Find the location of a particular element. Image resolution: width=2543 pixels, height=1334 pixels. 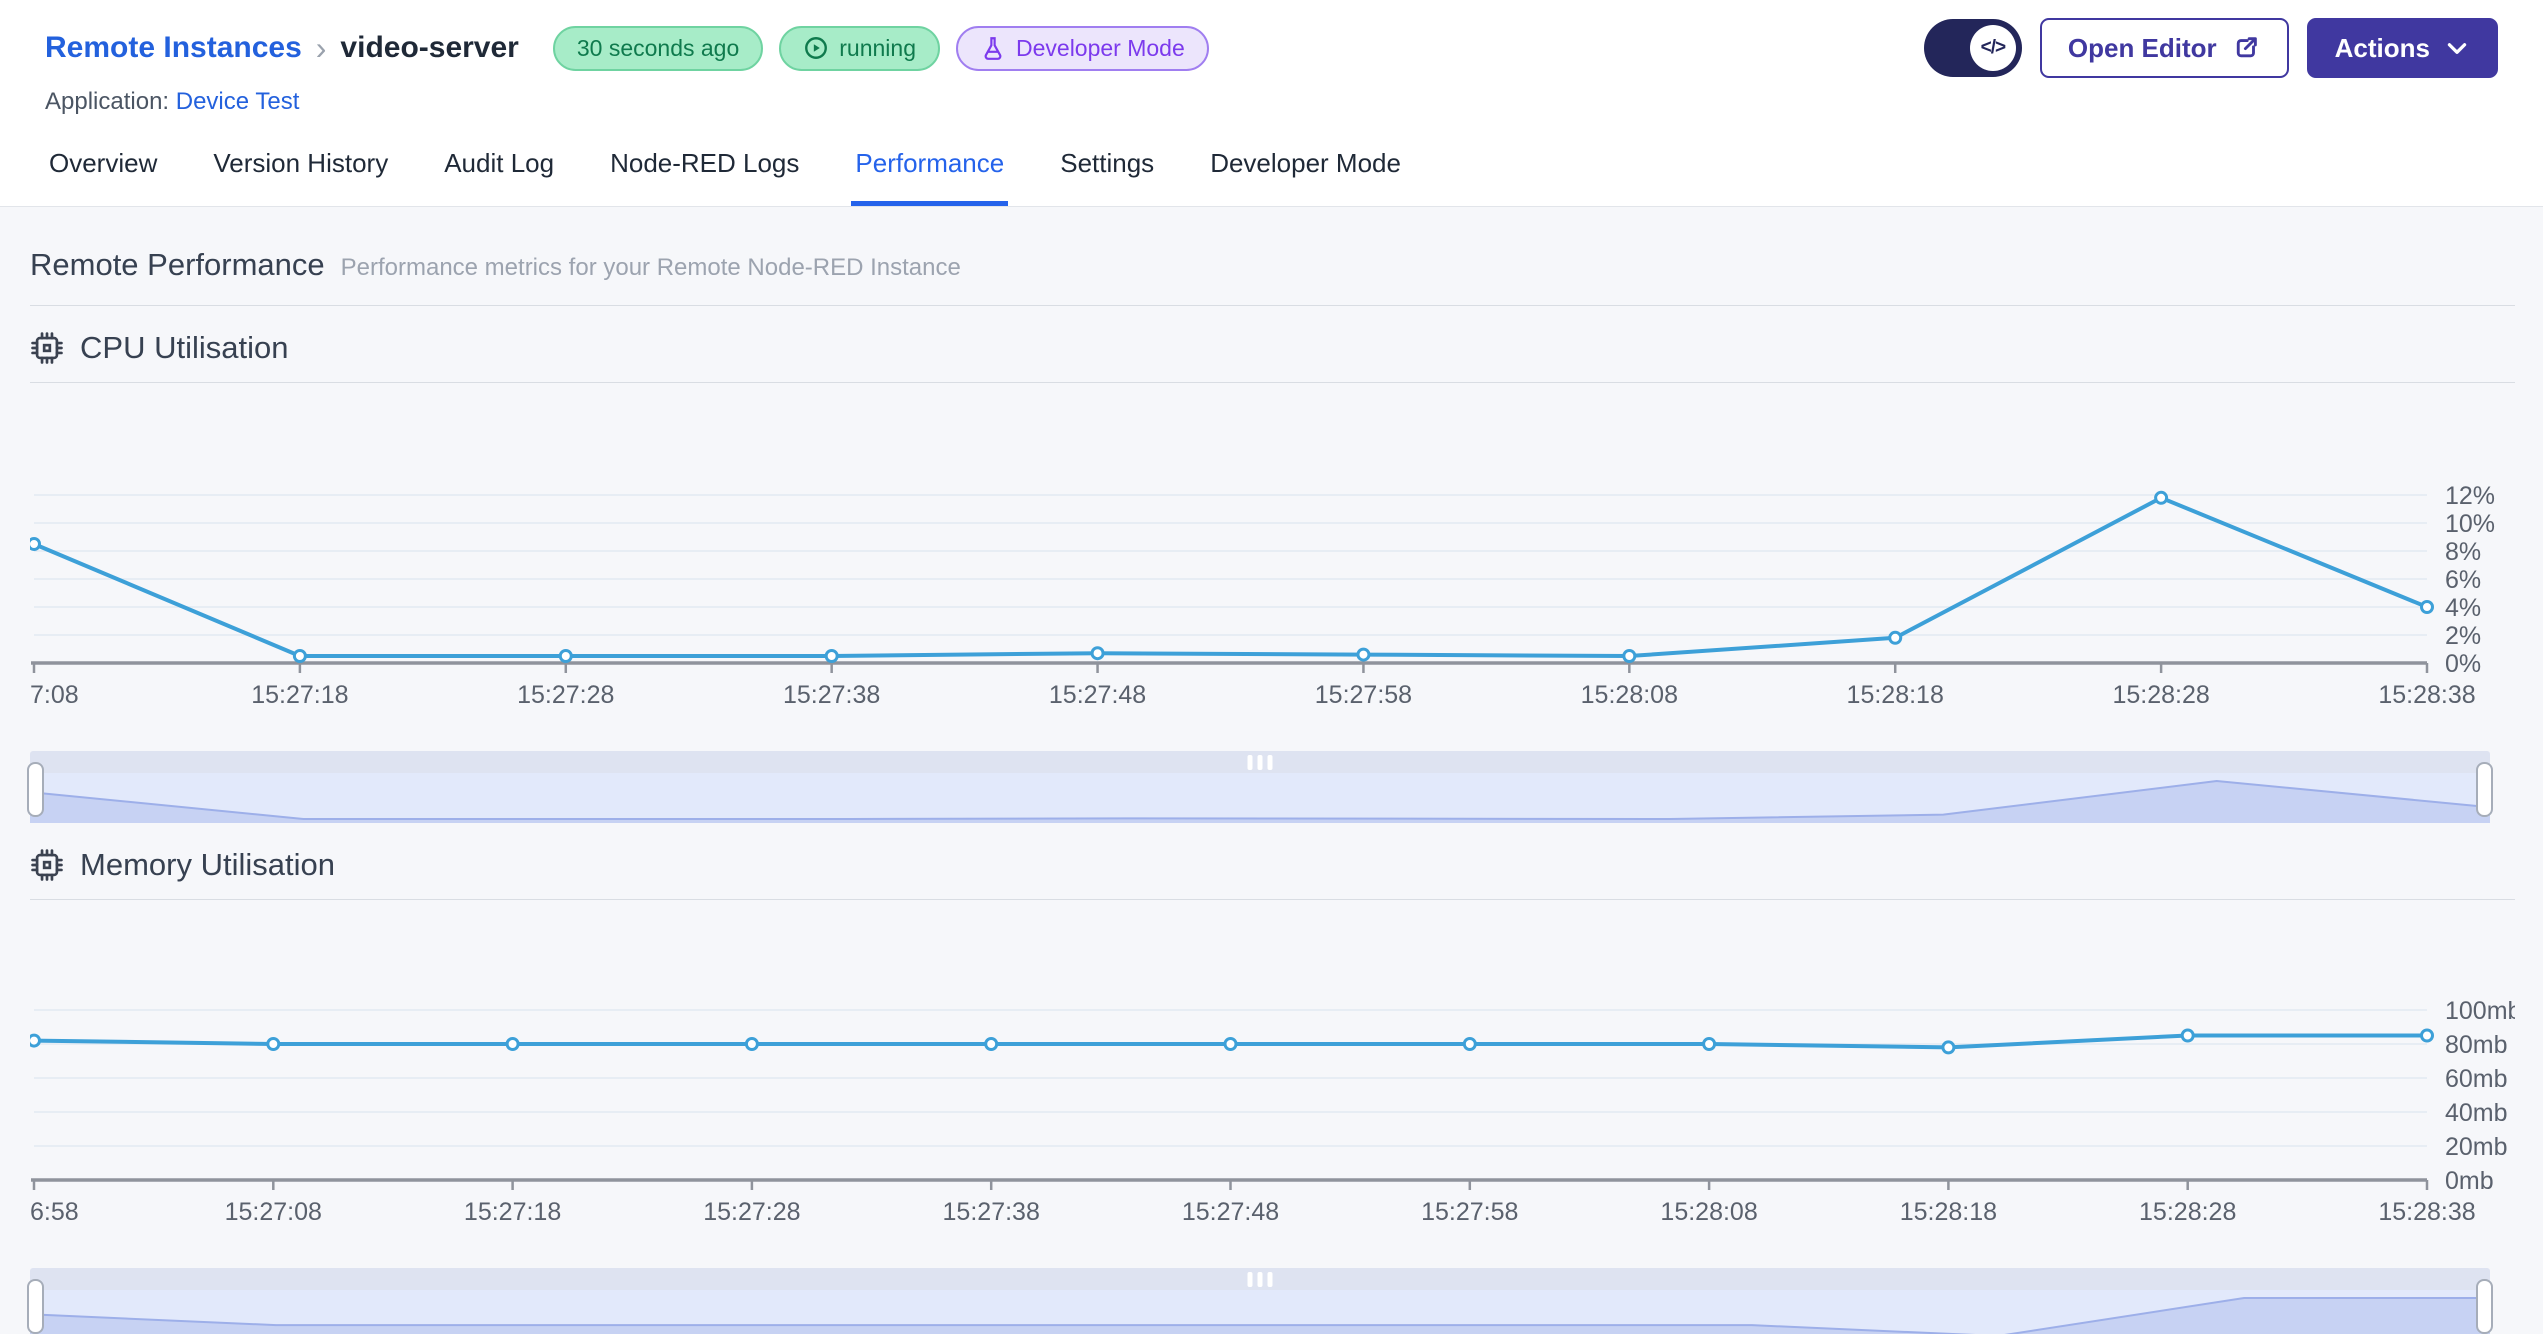

memory-range-slider is located at coordinates (1260, 1301).